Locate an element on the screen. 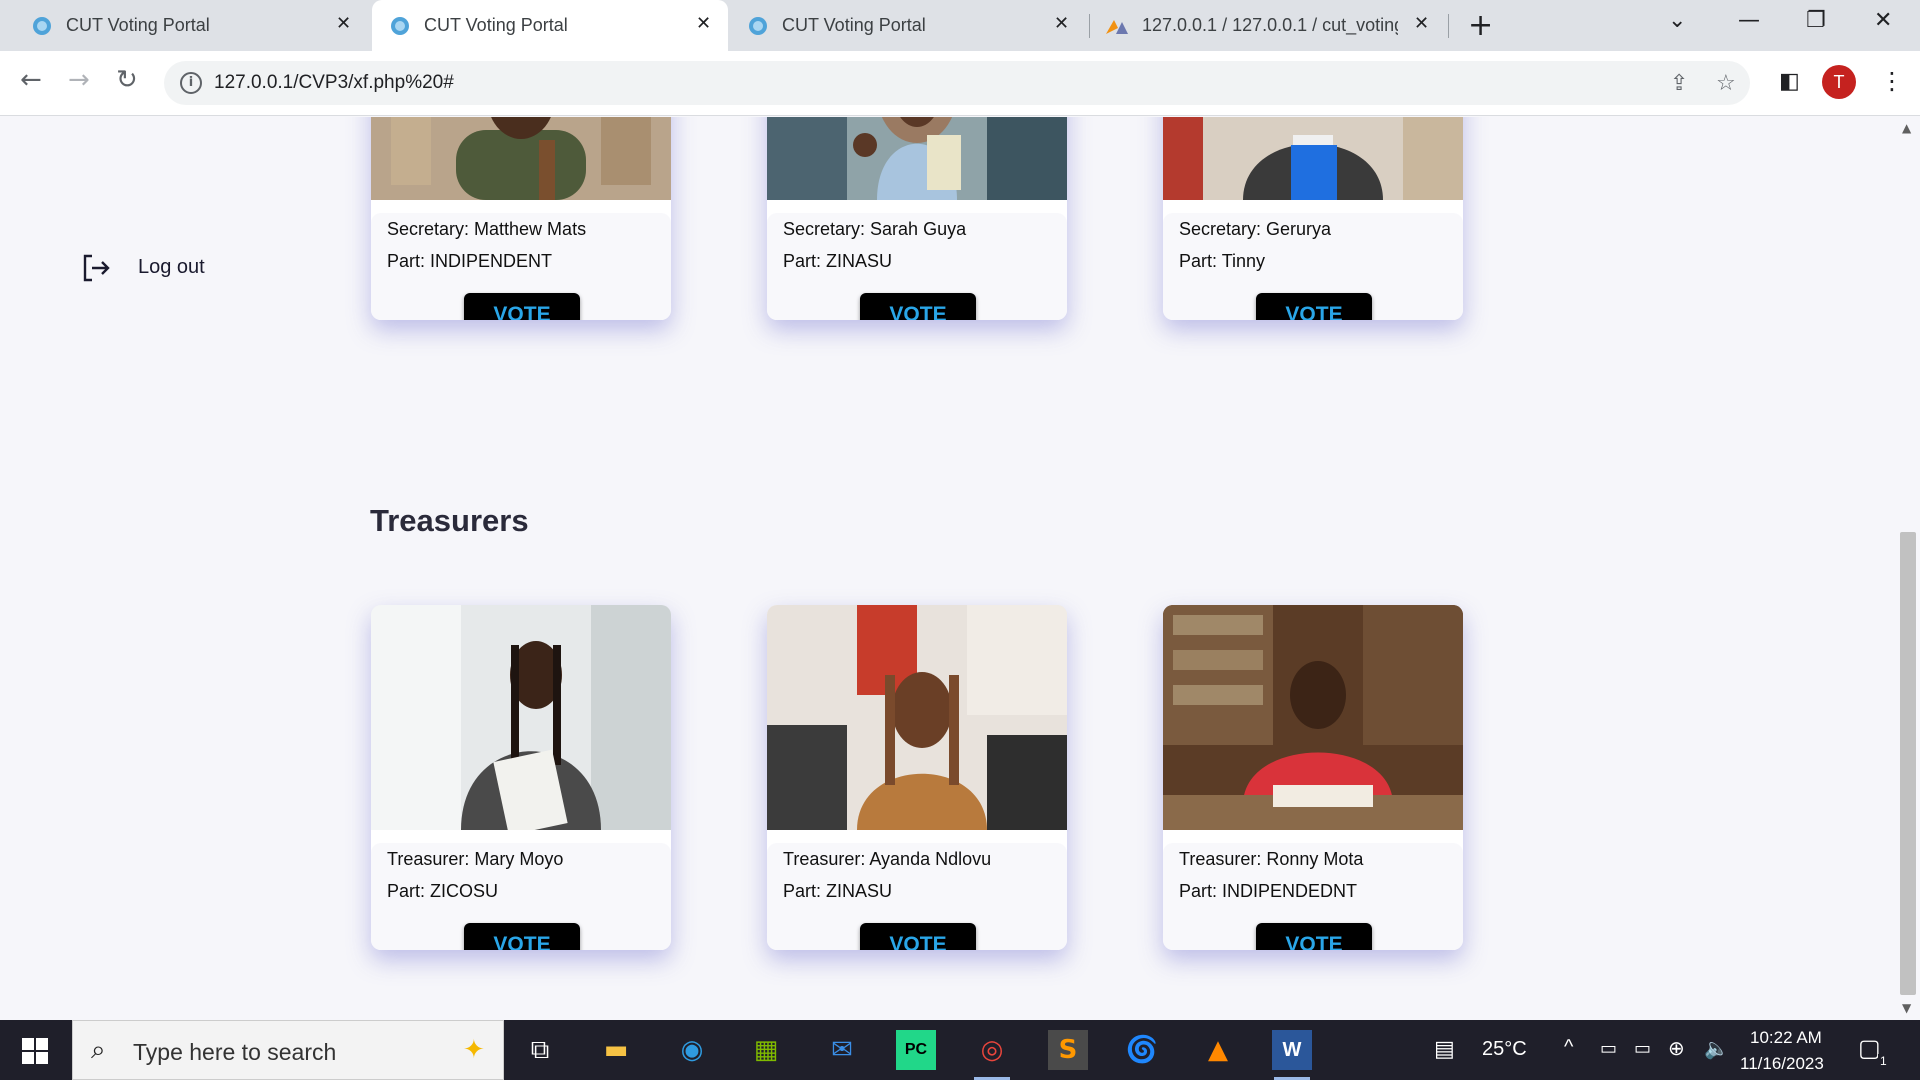  chrome-icon: ◎ is located at coordinates (992, 1055).